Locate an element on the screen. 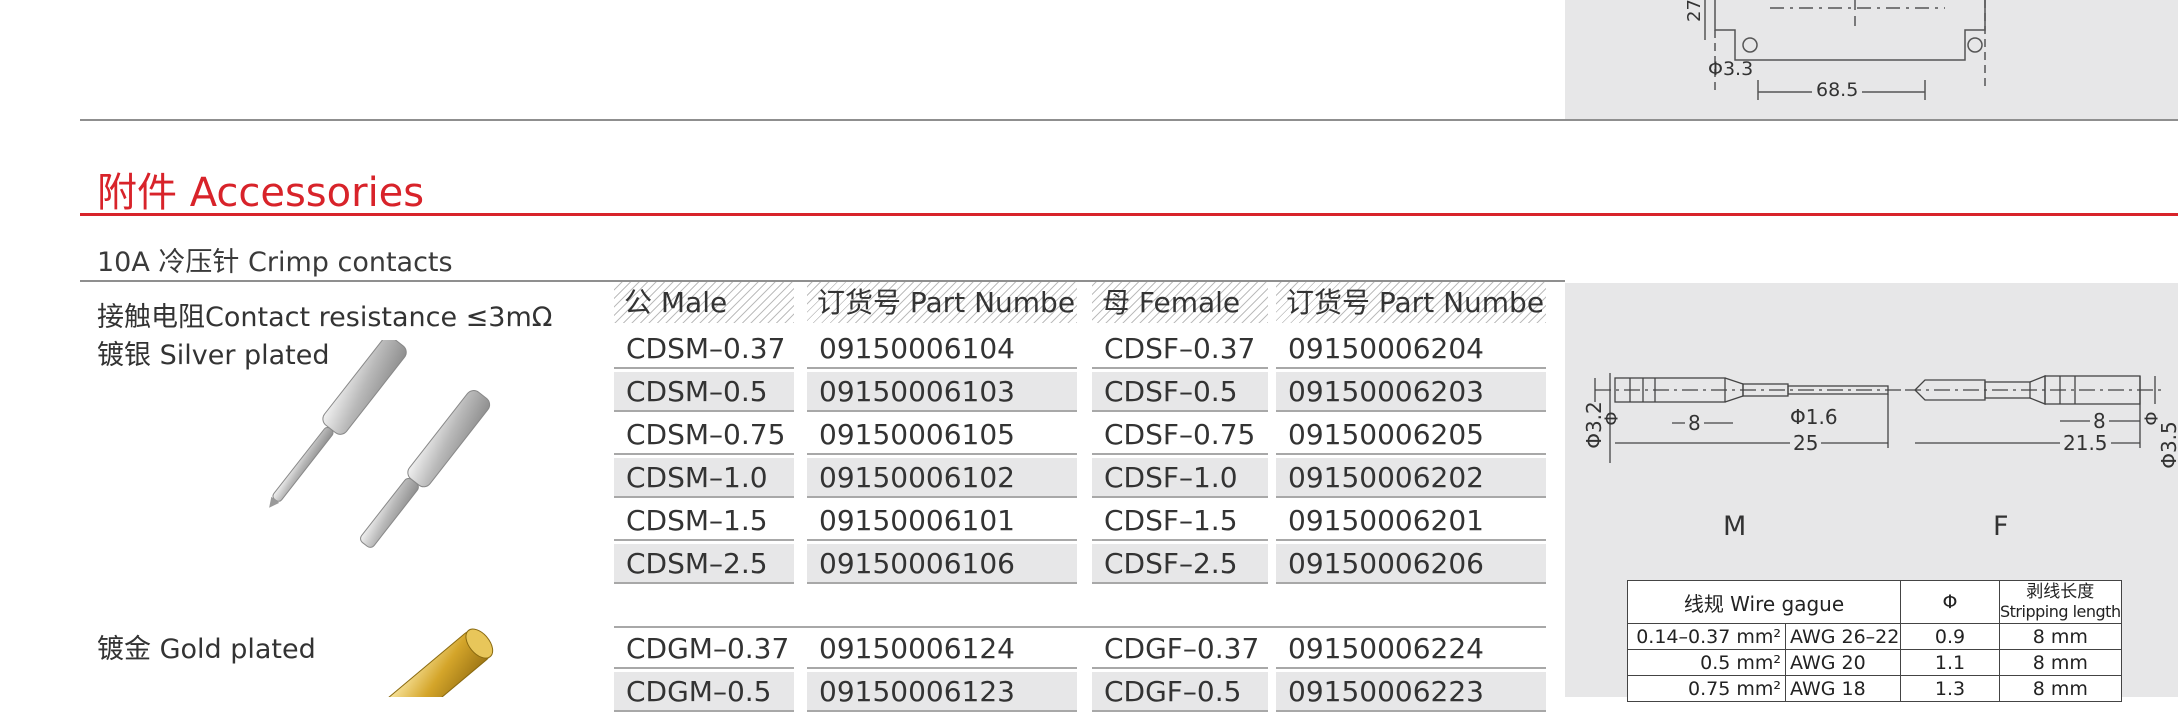  female-part-number: 09150006203 is located at coordinates (1411, 392).